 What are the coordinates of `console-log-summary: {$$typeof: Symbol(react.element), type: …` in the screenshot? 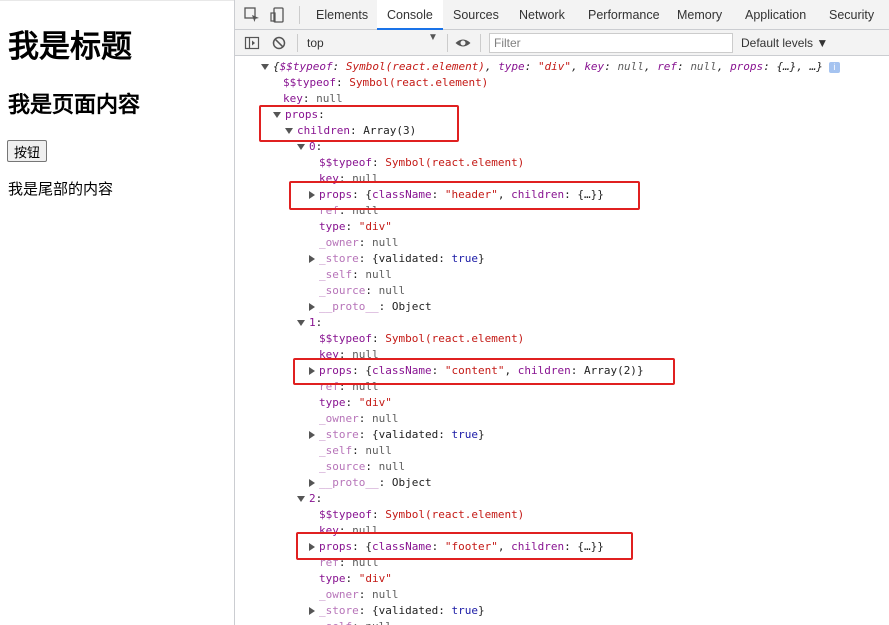 It's located at (550, 67).